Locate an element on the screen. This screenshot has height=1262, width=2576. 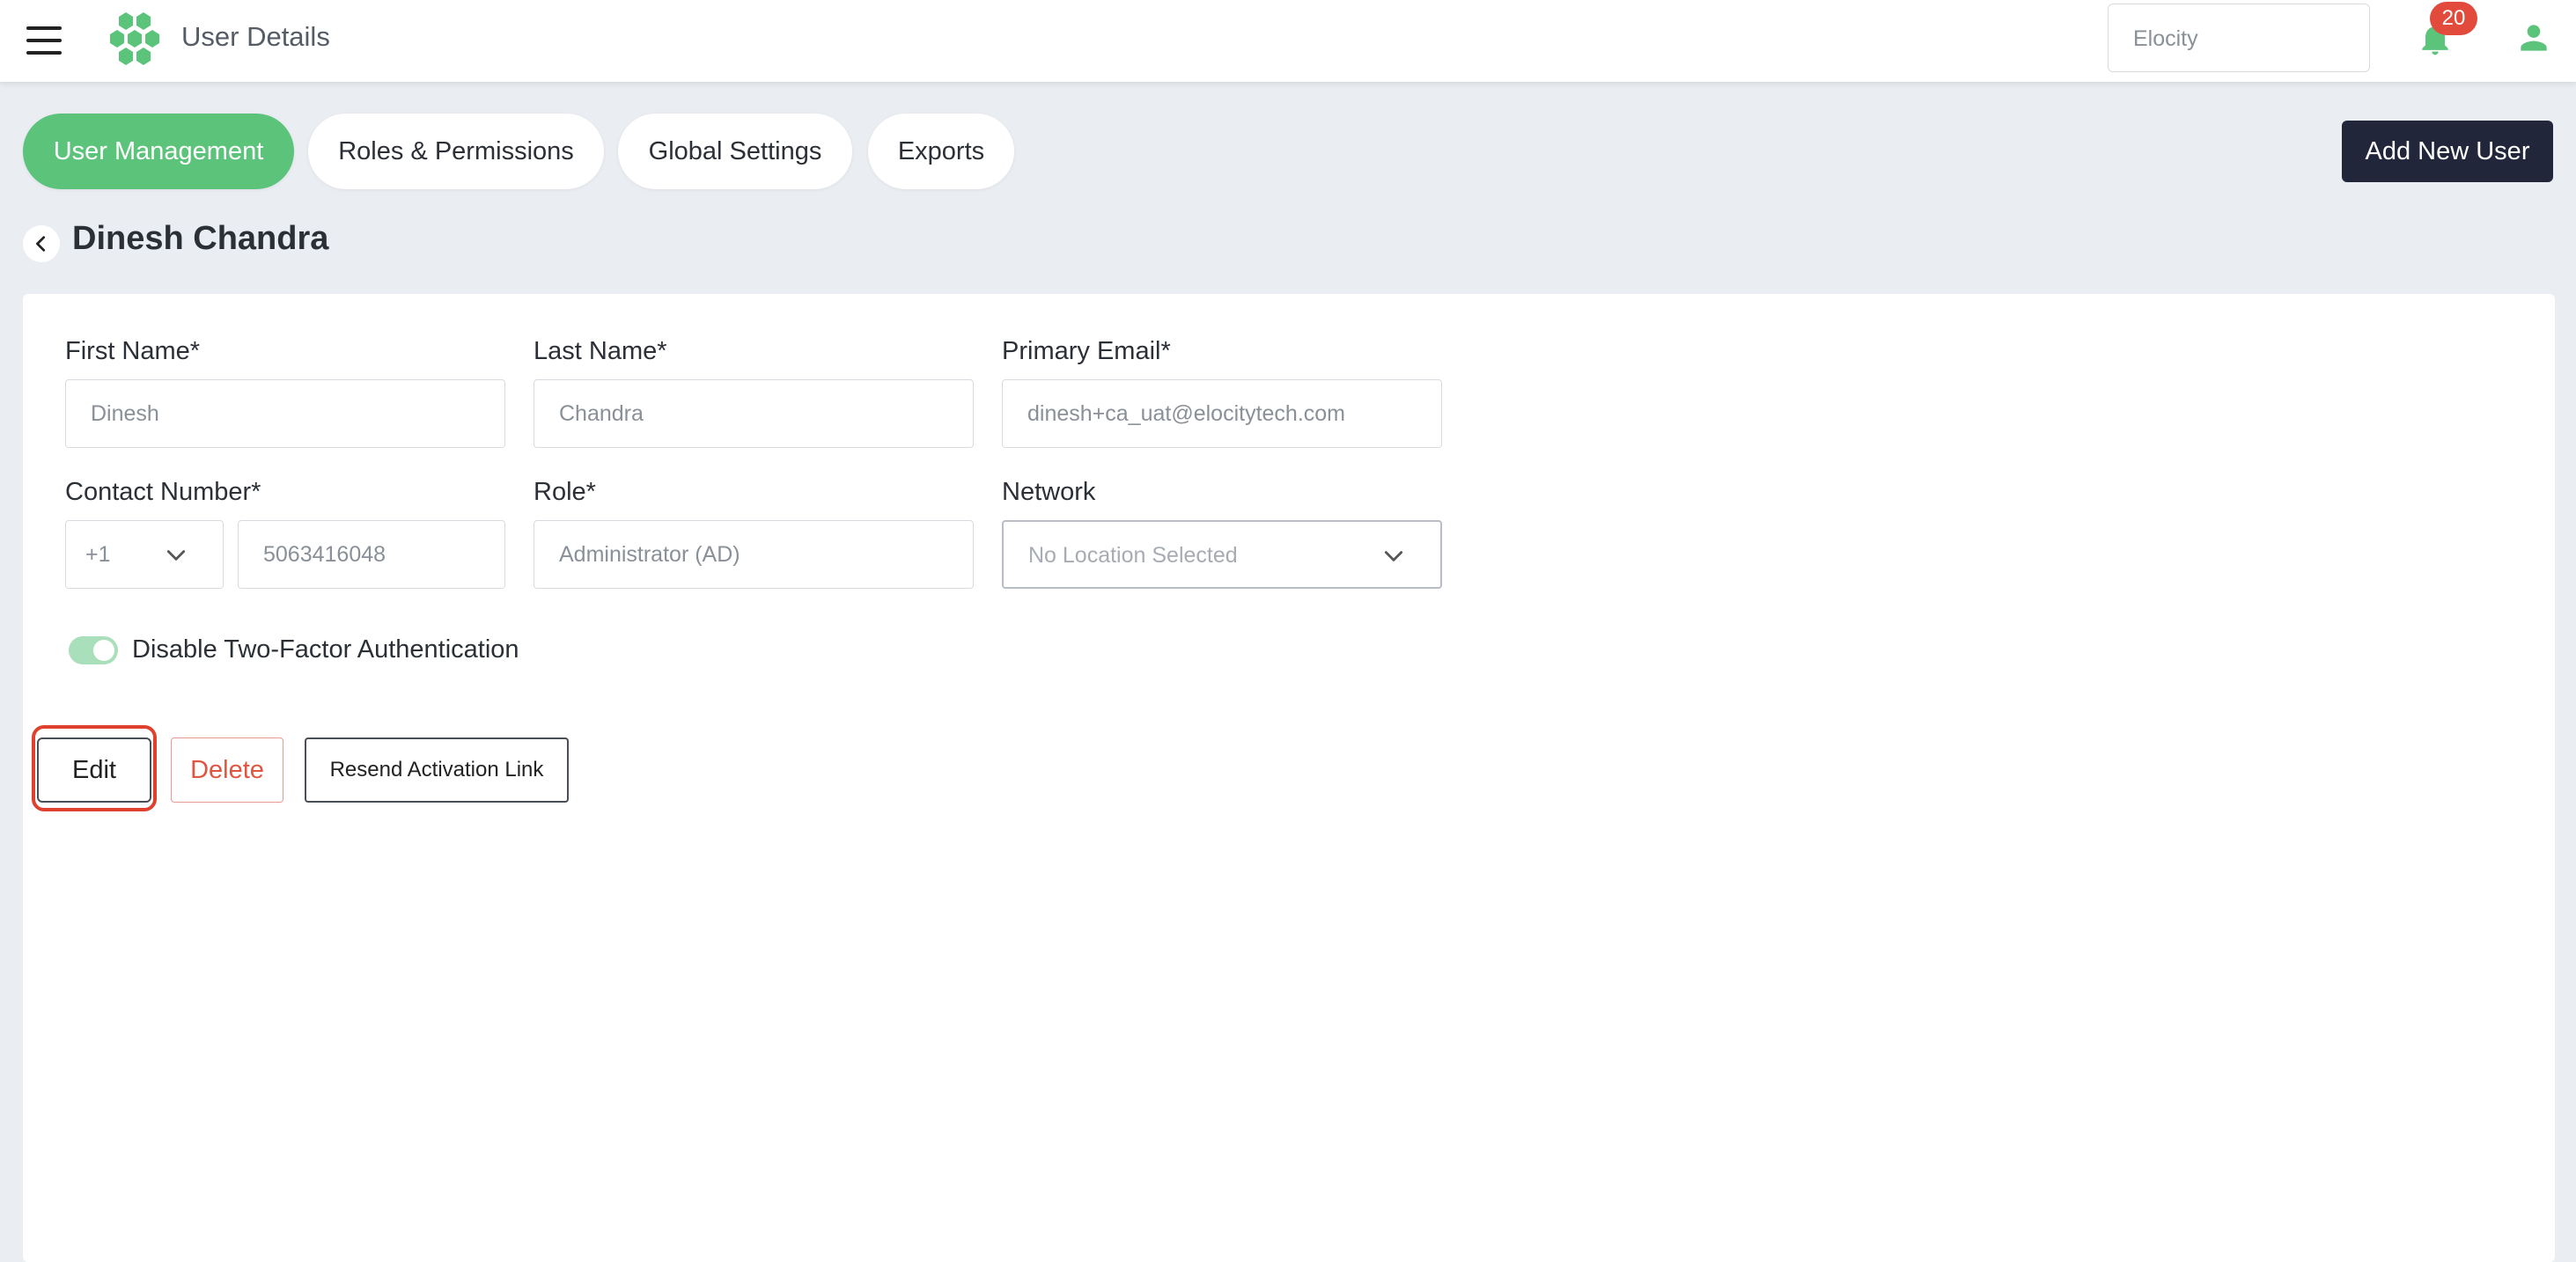
role-label: Role* is located at coordinates (565, 492).